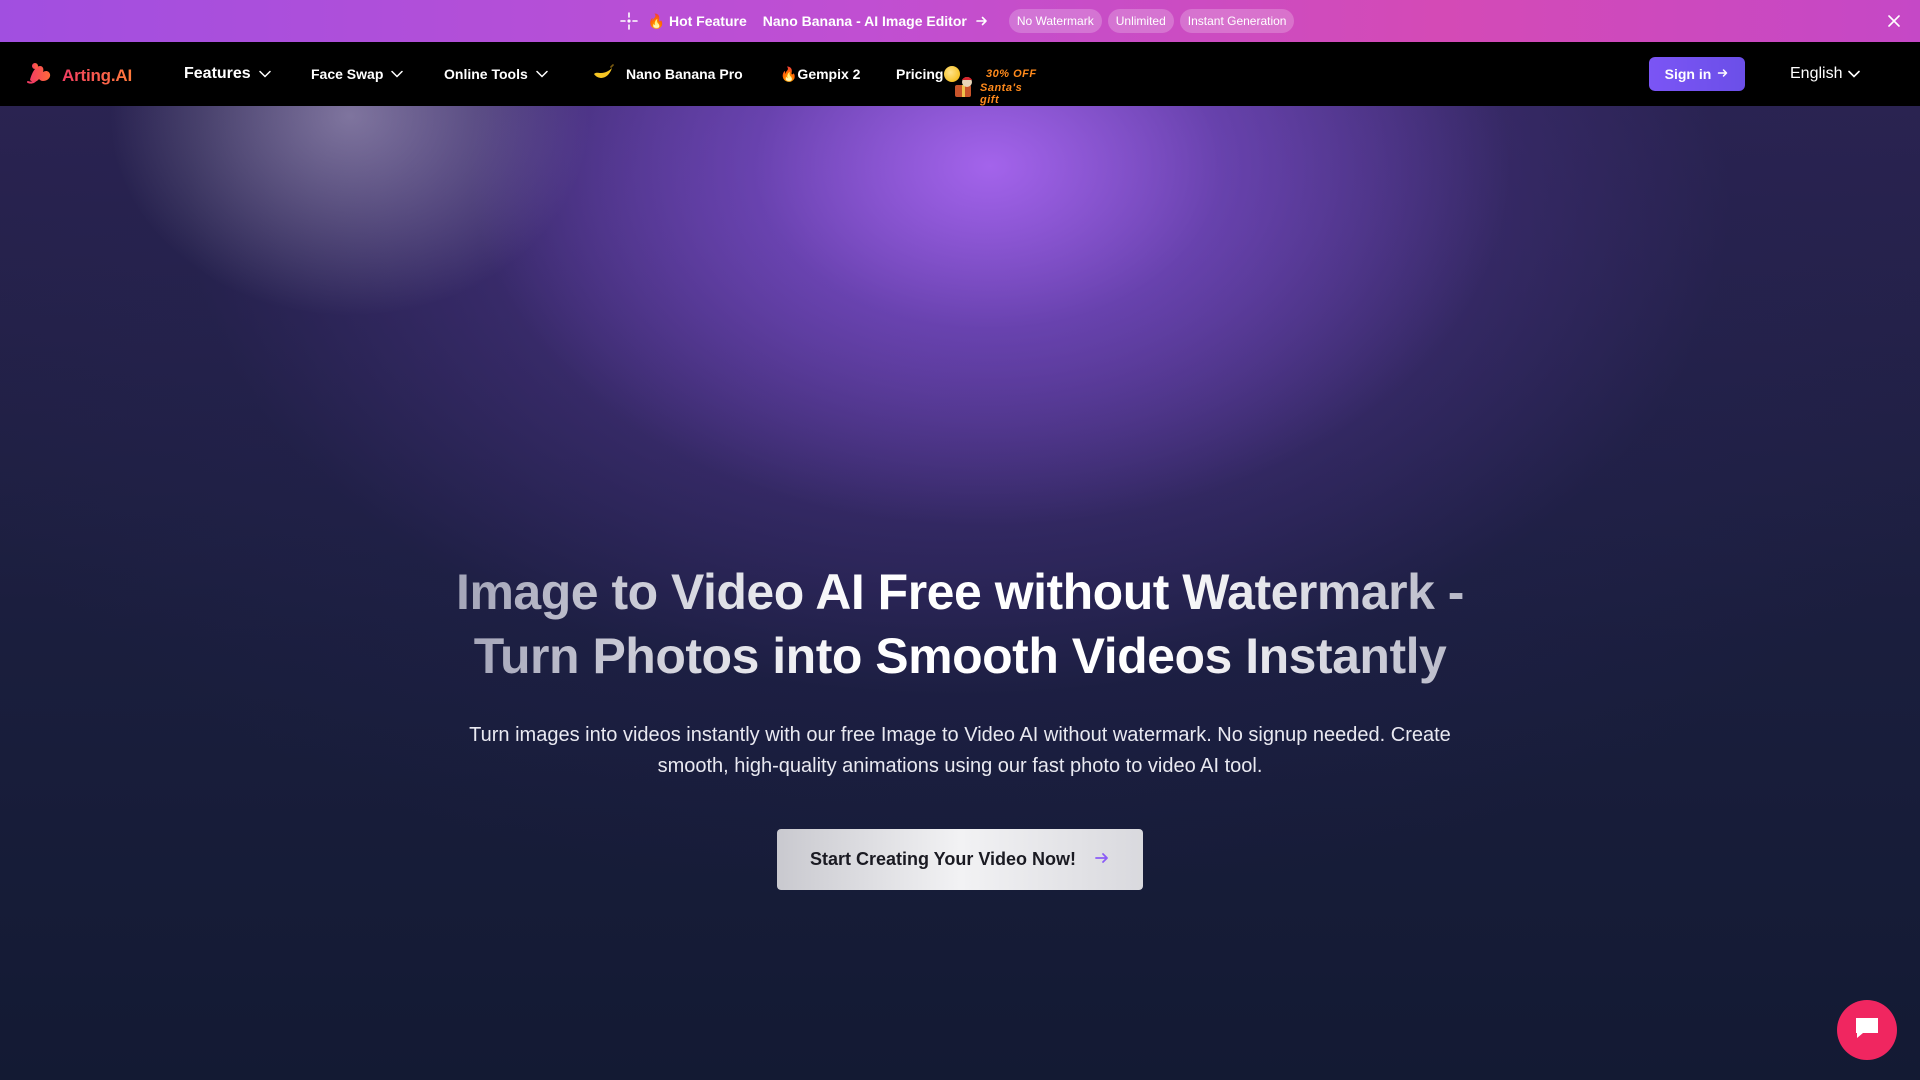  Describe the element at coordinates (486, 74) in the screenshot. I see `nav-online-tools-label: Online Tools` at that location.